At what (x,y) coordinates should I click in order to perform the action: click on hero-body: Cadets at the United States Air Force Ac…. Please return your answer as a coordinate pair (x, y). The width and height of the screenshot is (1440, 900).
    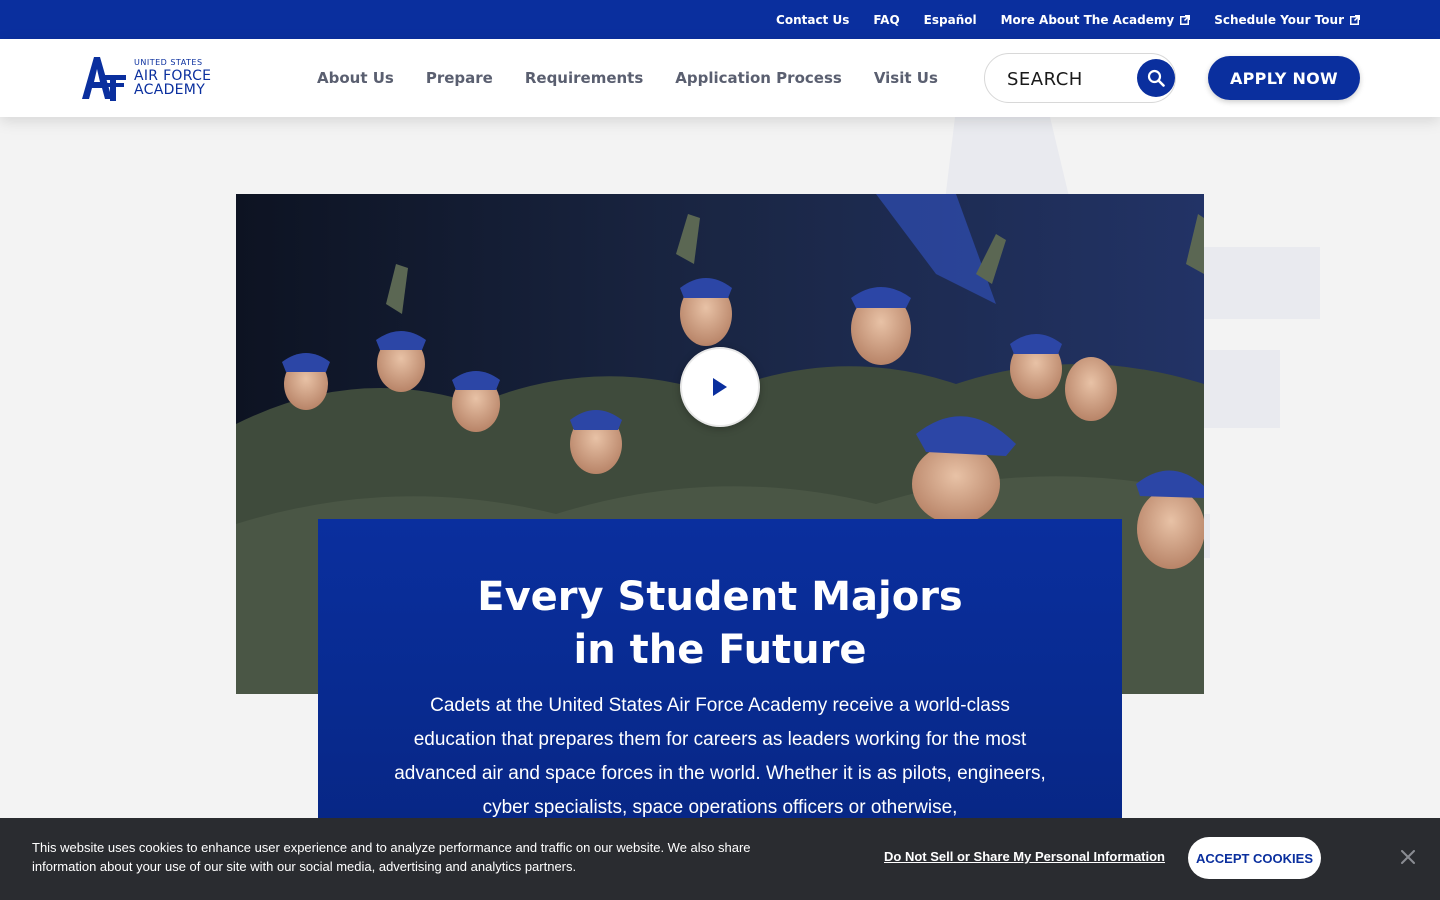
    Looking at the image, I should click on (720, 756).